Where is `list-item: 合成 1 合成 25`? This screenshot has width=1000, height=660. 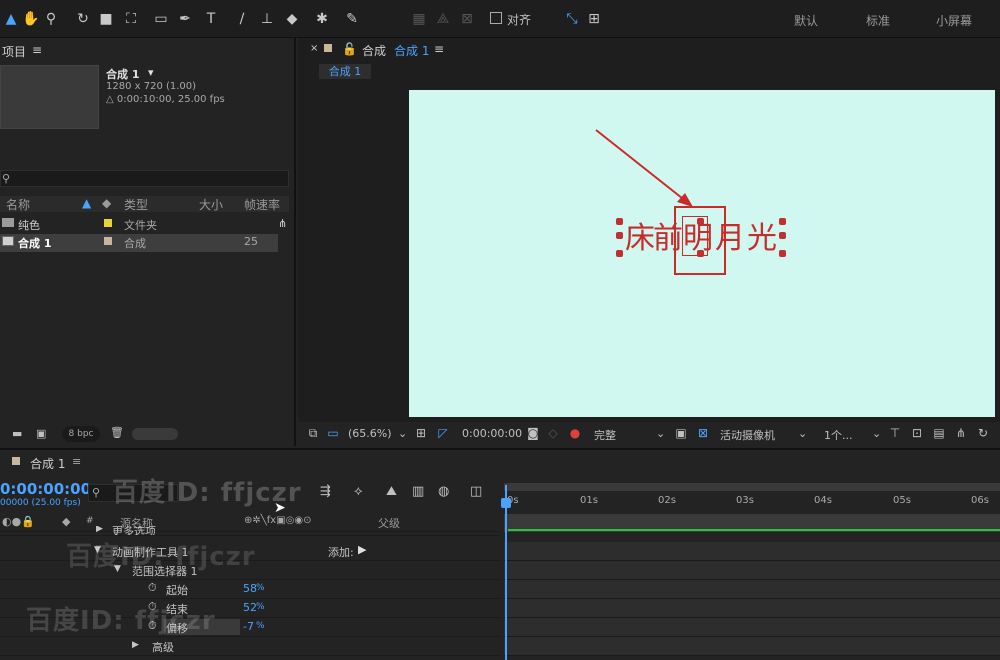 list-item: 合成 1 合成 25 is located at coordinates (139, 243).